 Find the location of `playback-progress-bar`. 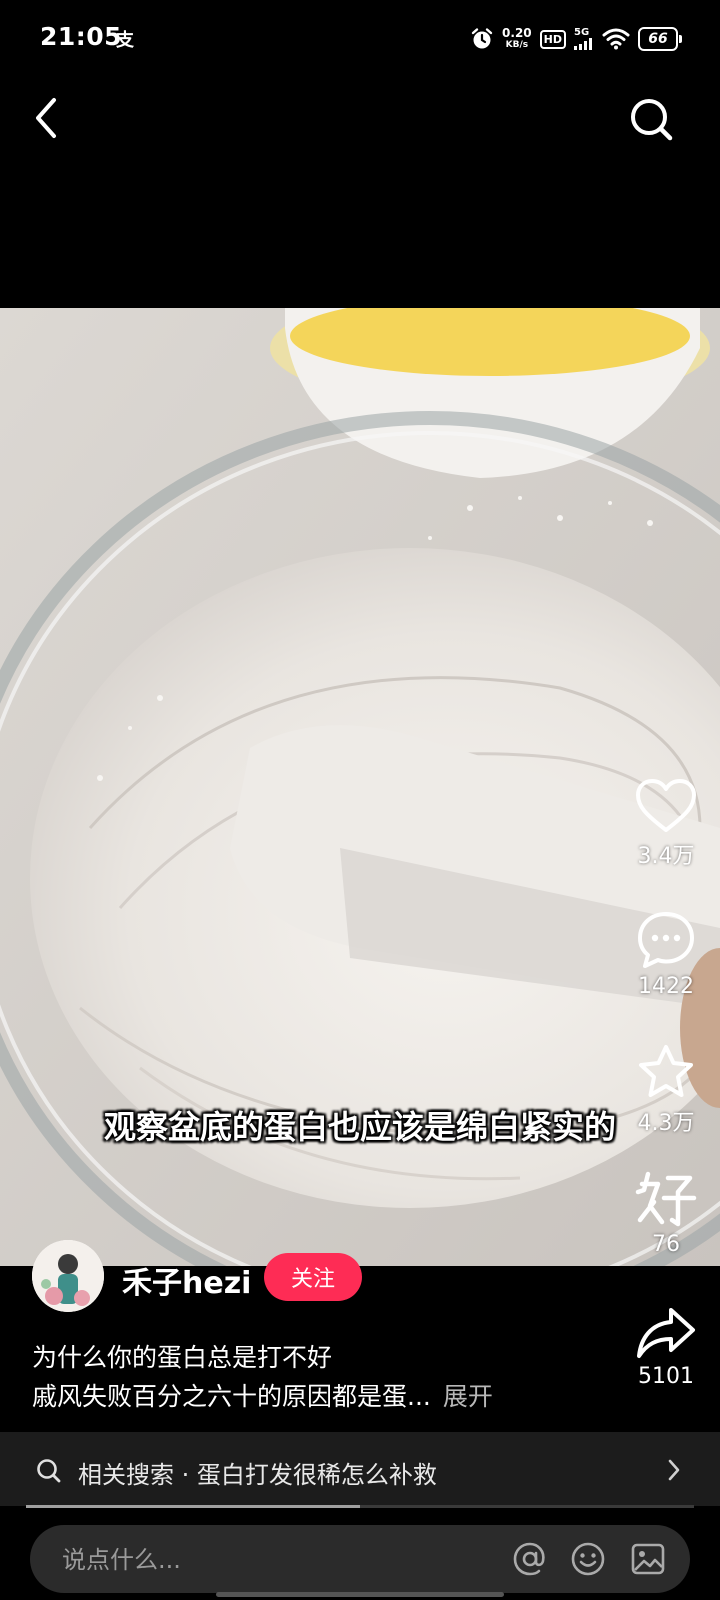

playback-progress-bar is located at coordinates (360, 1506).